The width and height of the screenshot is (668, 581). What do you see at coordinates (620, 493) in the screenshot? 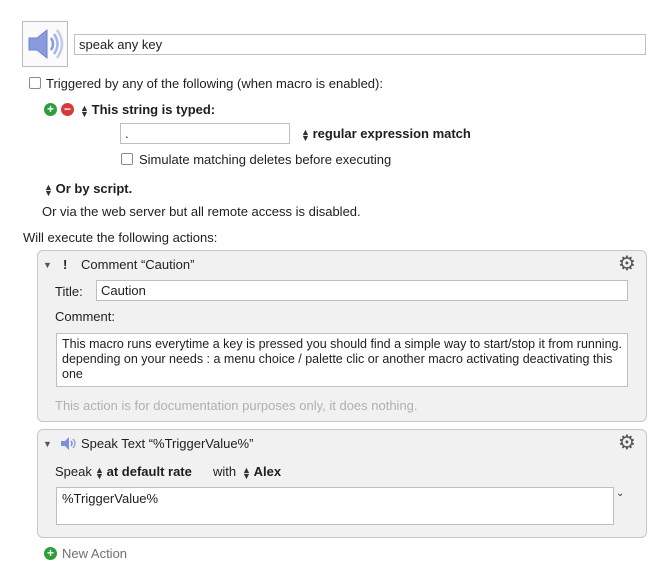
I see `chevron-down-icon: ⌄` at bounding box center [620, 493].